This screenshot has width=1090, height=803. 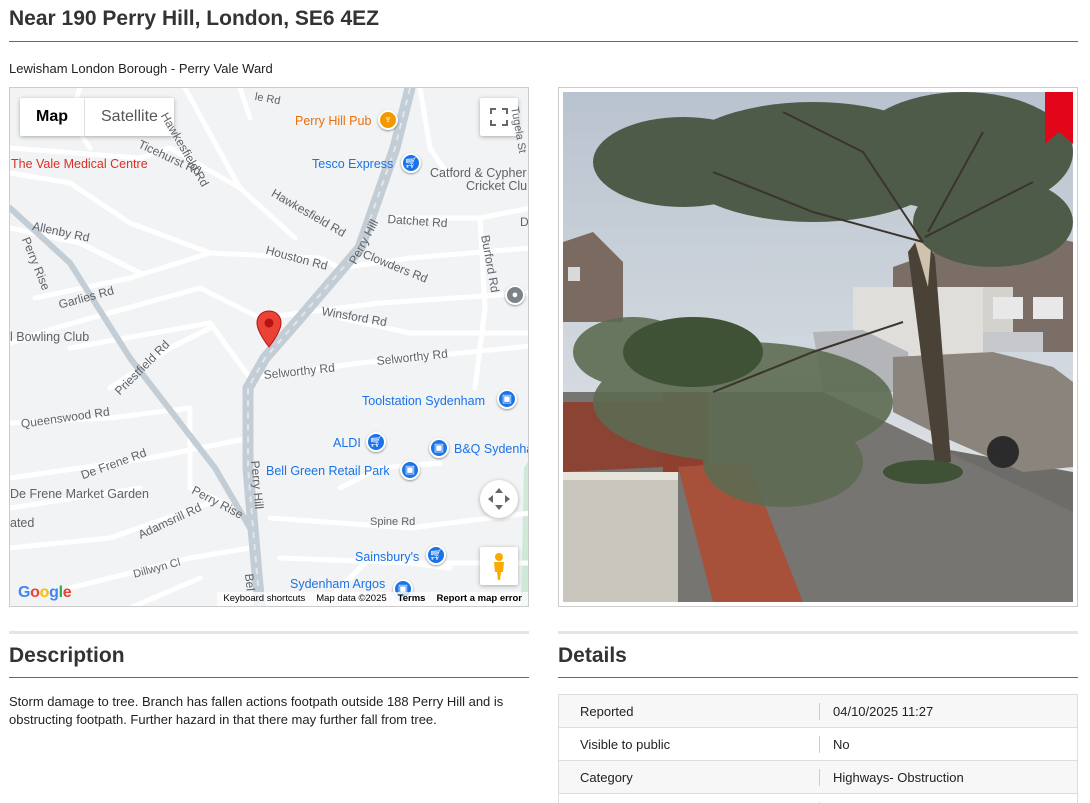 I want to click on place-icon: ●, so click(x=515, y=295).